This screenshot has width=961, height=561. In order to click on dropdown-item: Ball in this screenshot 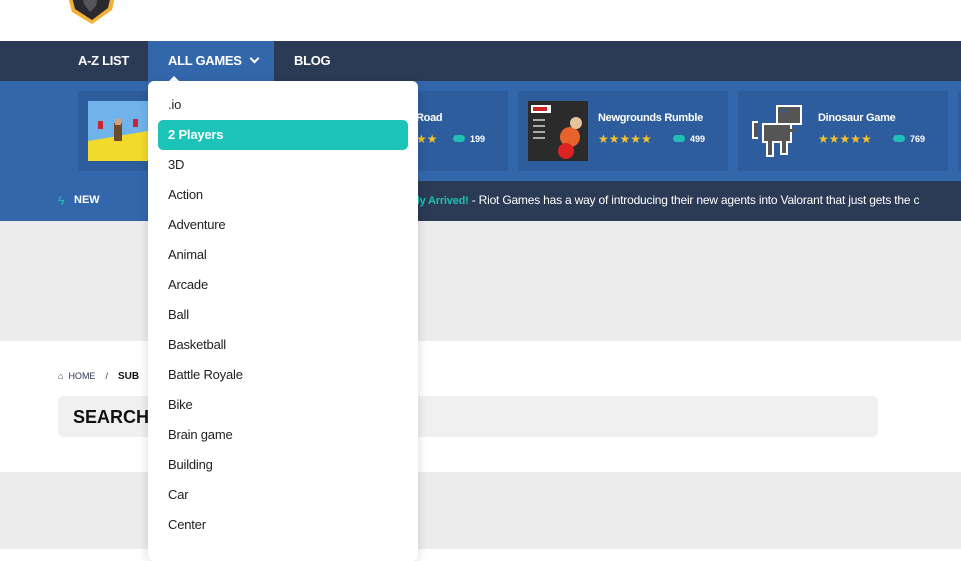, I will do `click(283, 315)`.